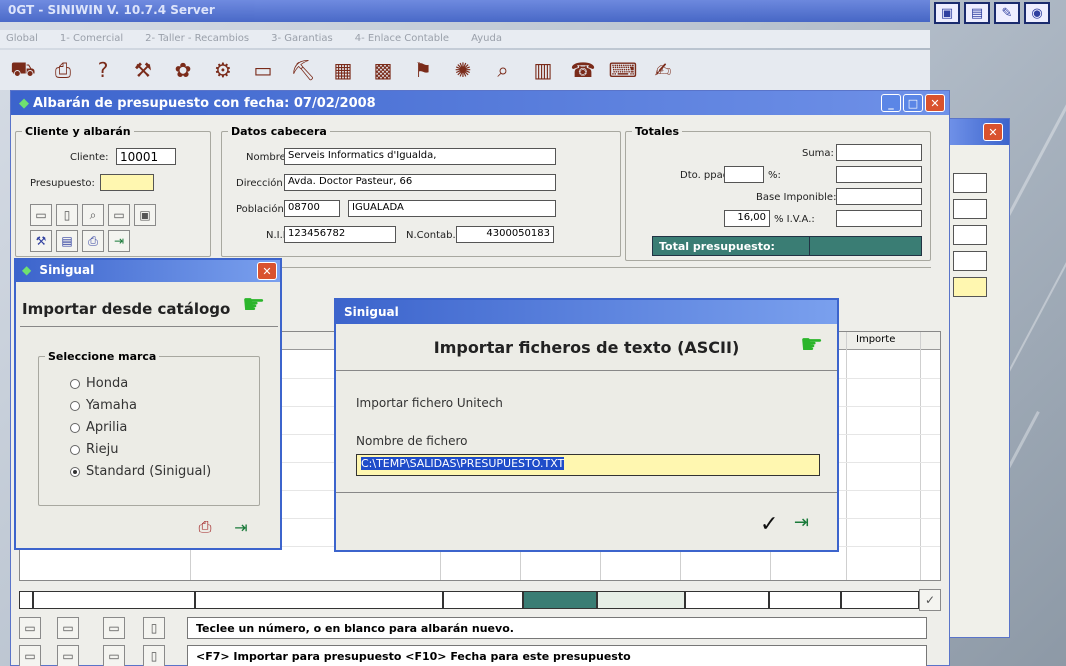  I want to click on nombre-label: Nombre, so click(266, 157).